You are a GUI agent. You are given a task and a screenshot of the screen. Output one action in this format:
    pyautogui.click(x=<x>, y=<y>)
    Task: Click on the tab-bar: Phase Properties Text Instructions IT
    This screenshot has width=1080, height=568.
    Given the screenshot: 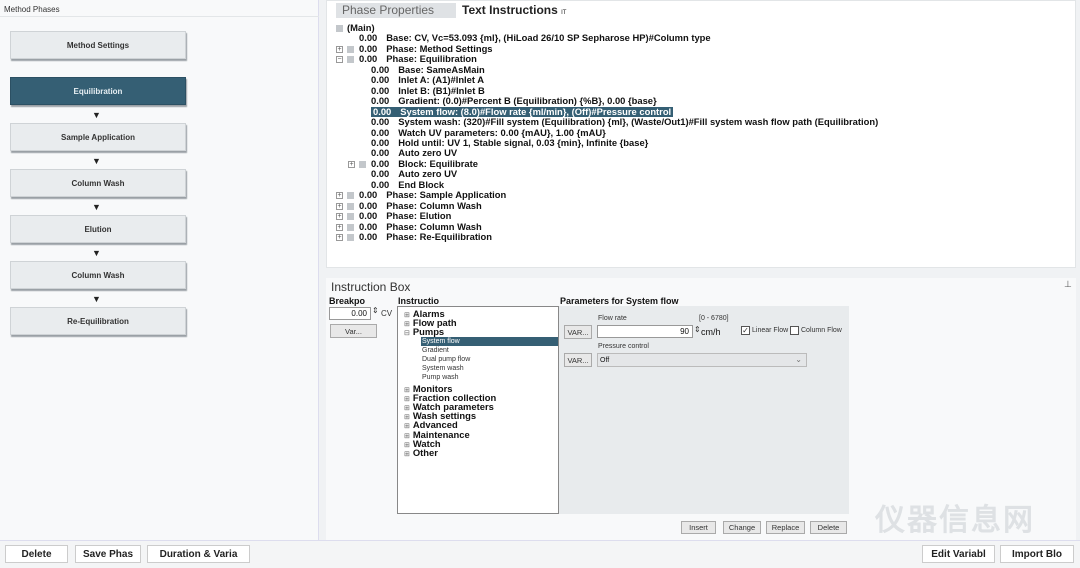 What is the action you would take?
    pyautogui.click(x=454, y=10)
    